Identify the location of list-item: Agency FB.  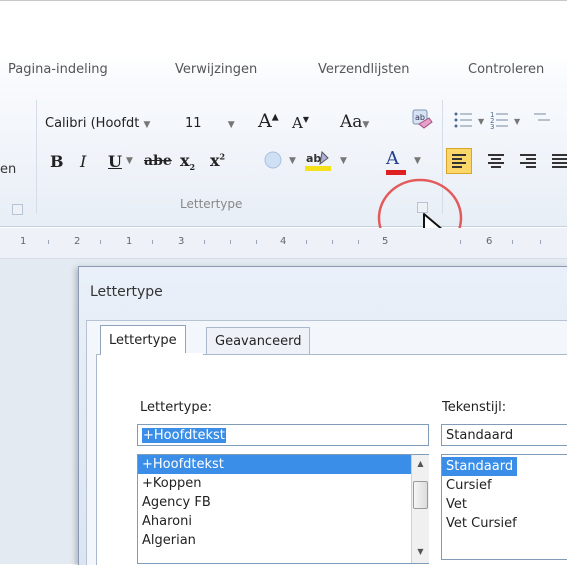
(283, 502).